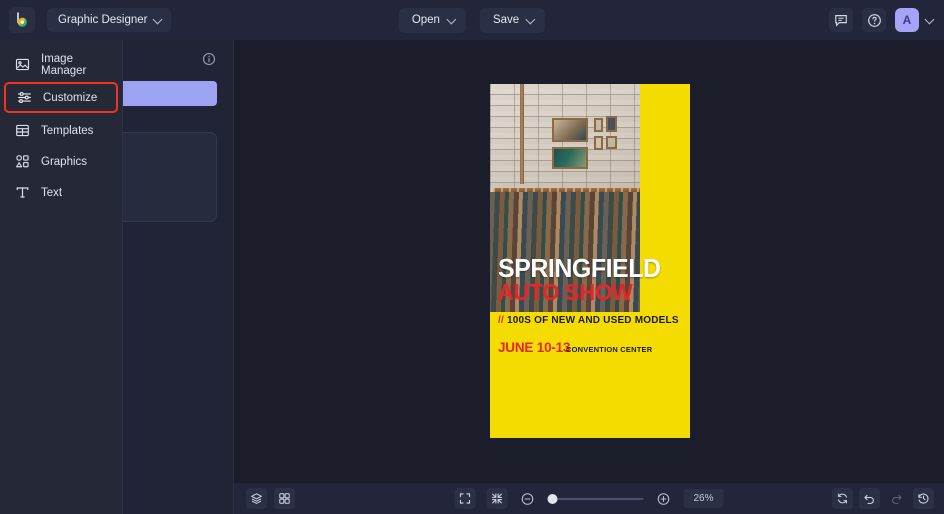  I want to click on sidebar-item-customize: Customize, so click(61, 97).